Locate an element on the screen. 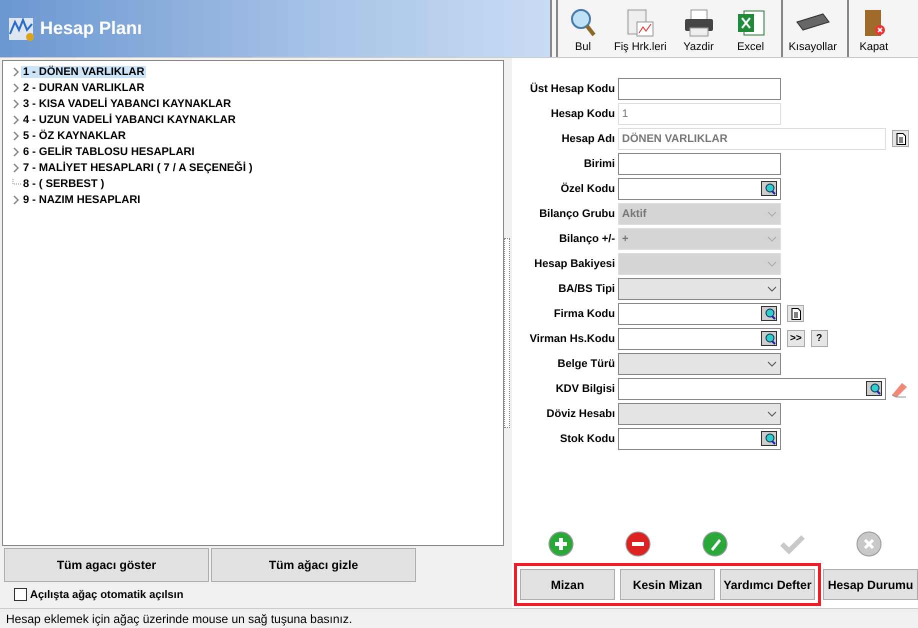 The width and height of the screenshot is (918, 628). toolbar-button: Yazdir is located at coordinates (698, 28).